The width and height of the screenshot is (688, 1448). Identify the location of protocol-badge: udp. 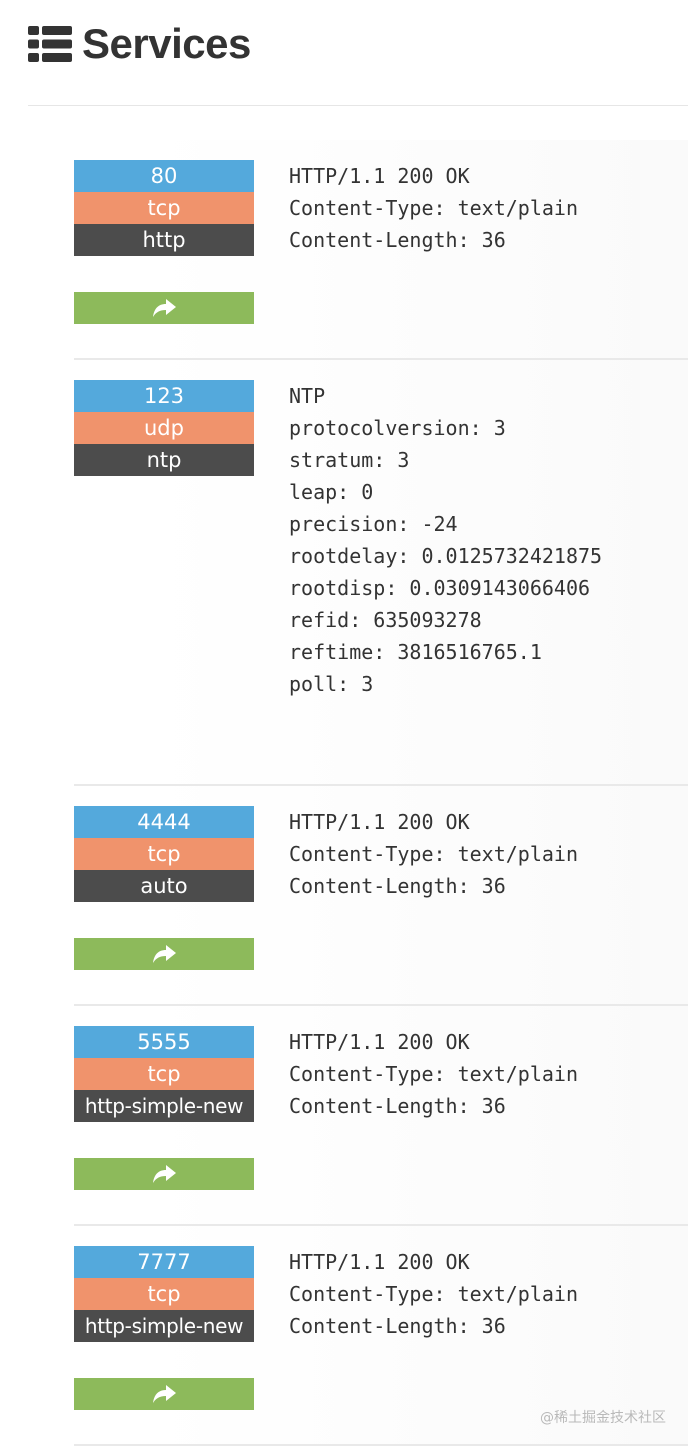
(164, 428).